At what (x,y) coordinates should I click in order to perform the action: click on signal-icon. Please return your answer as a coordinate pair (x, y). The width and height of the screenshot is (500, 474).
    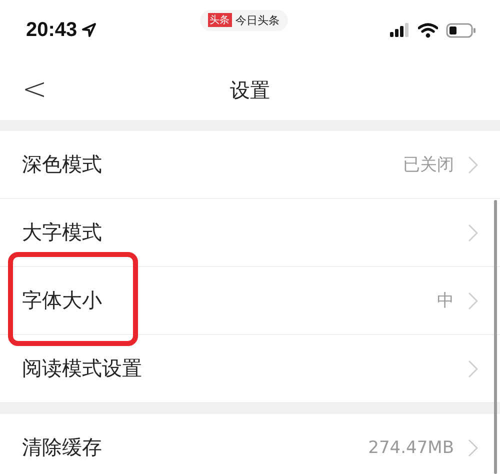
    Looking at the image, I should click on (400, 30).